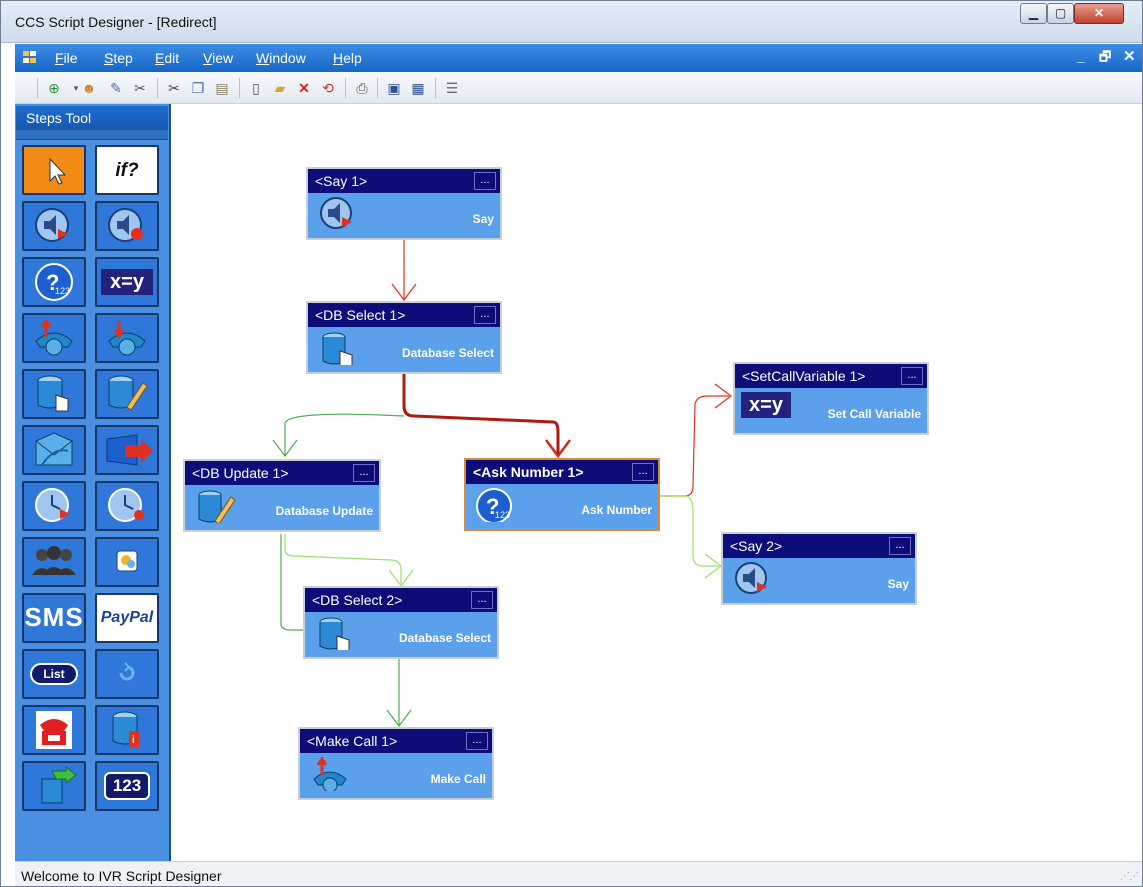 The width and height of the screenshot is (1143, 887). I want to click on maximize-button: ▢, so click(1060, 13).